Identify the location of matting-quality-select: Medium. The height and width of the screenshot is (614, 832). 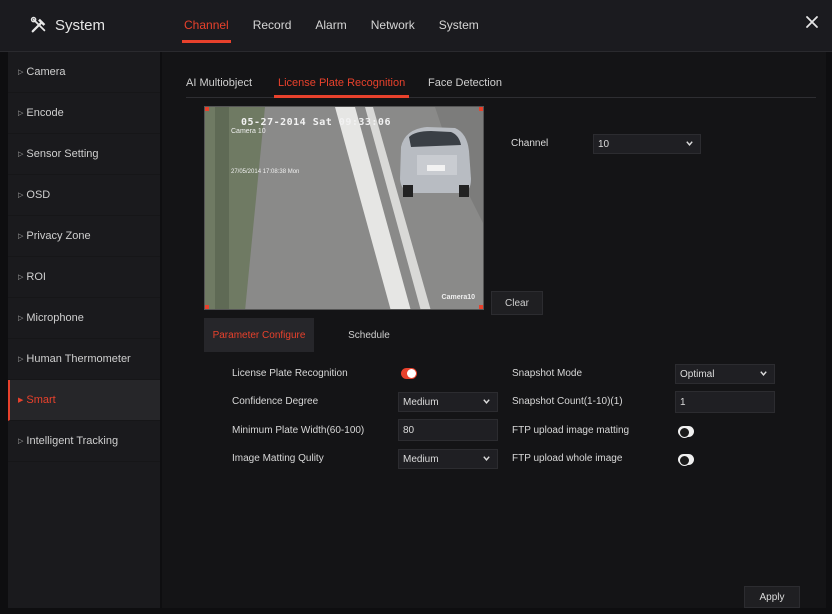
(448, 459).